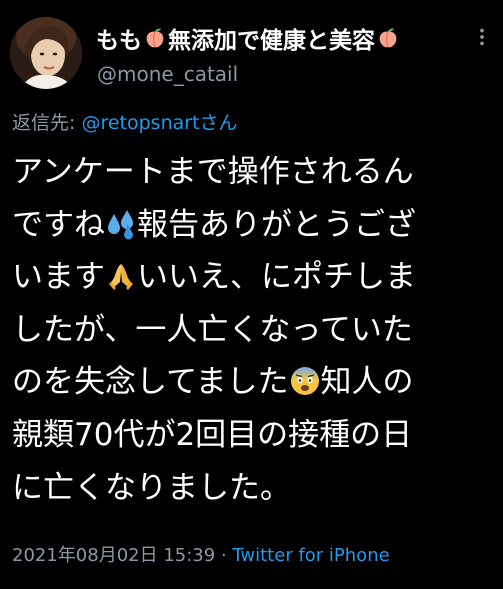  I want to click on tweet-text-segment: 親類70代が2回目の接種の日, so click(212, 434).